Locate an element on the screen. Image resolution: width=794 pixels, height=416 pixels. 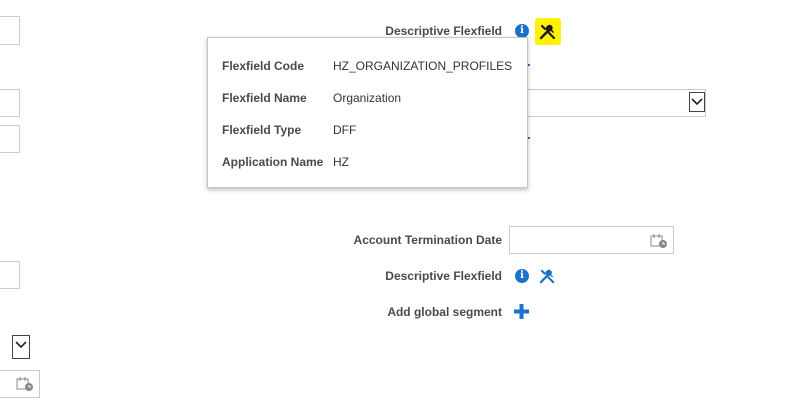
account-termination-date-input is located at coordinates (591, 240).